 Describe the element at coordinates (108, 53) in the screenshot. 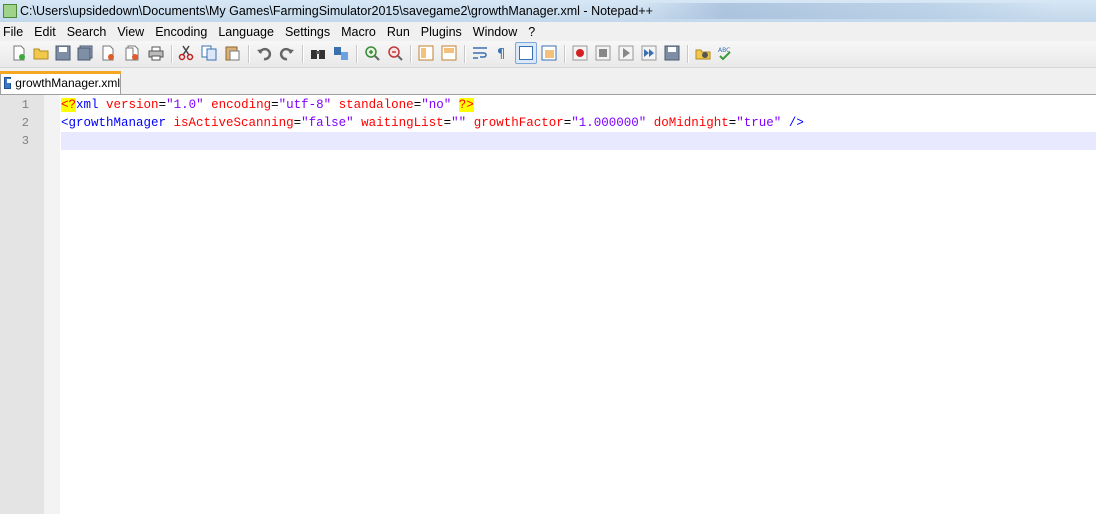

I see `close-icon` at that location.